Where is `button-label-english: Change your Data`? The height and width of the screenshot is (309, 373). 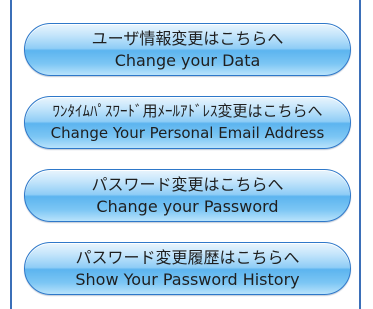 button-label-english: Change your Data is located at coordinates (187, 60).